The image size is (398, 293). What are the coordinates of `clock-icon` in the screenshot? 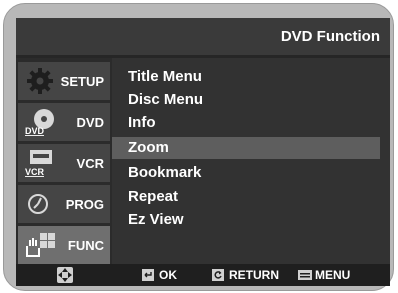 It's located at (38, 204).